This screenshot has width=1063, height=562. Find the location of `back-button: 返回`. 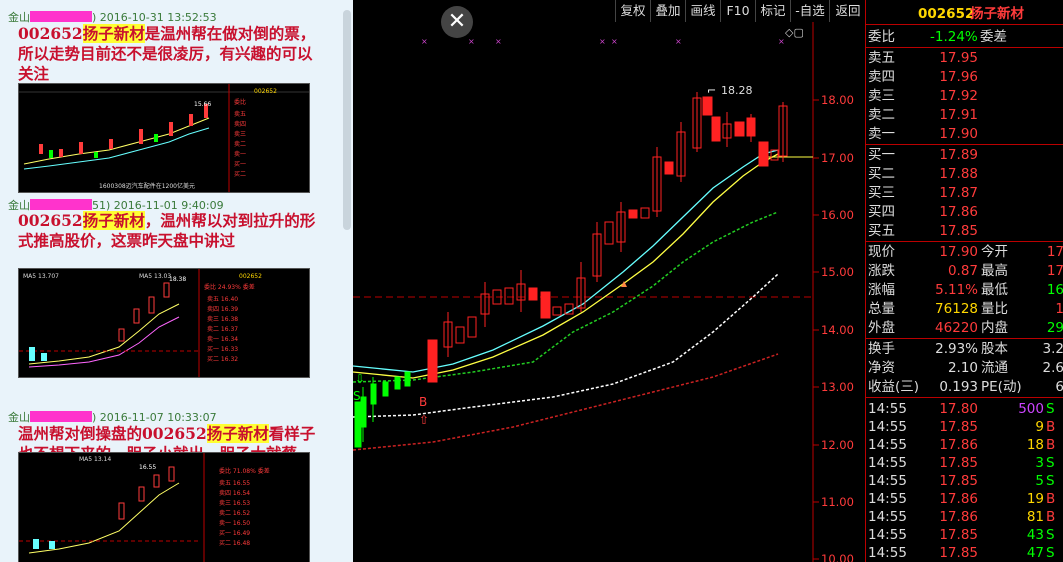

back-button: 返回 is located at coordinates (847, 11).